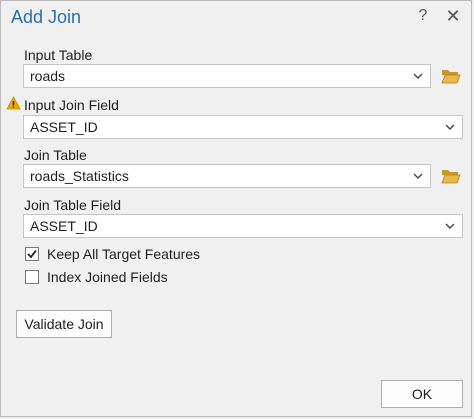  Describe the element at coordinates (55, 155) in the screenshot. I see `join-table-label: Join Table` at that location.